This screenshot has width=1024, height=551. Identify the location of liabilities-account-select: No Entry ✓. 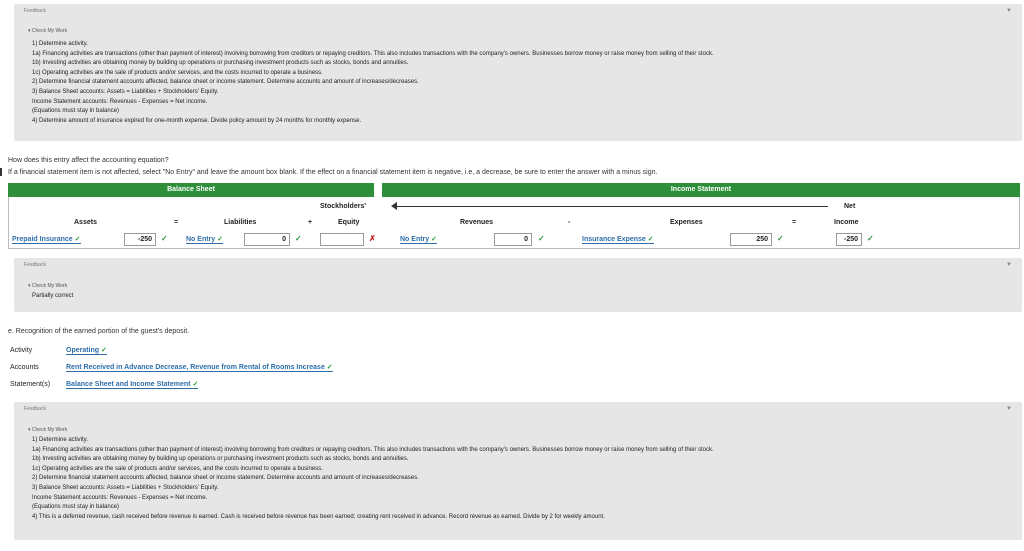
(204, 239).